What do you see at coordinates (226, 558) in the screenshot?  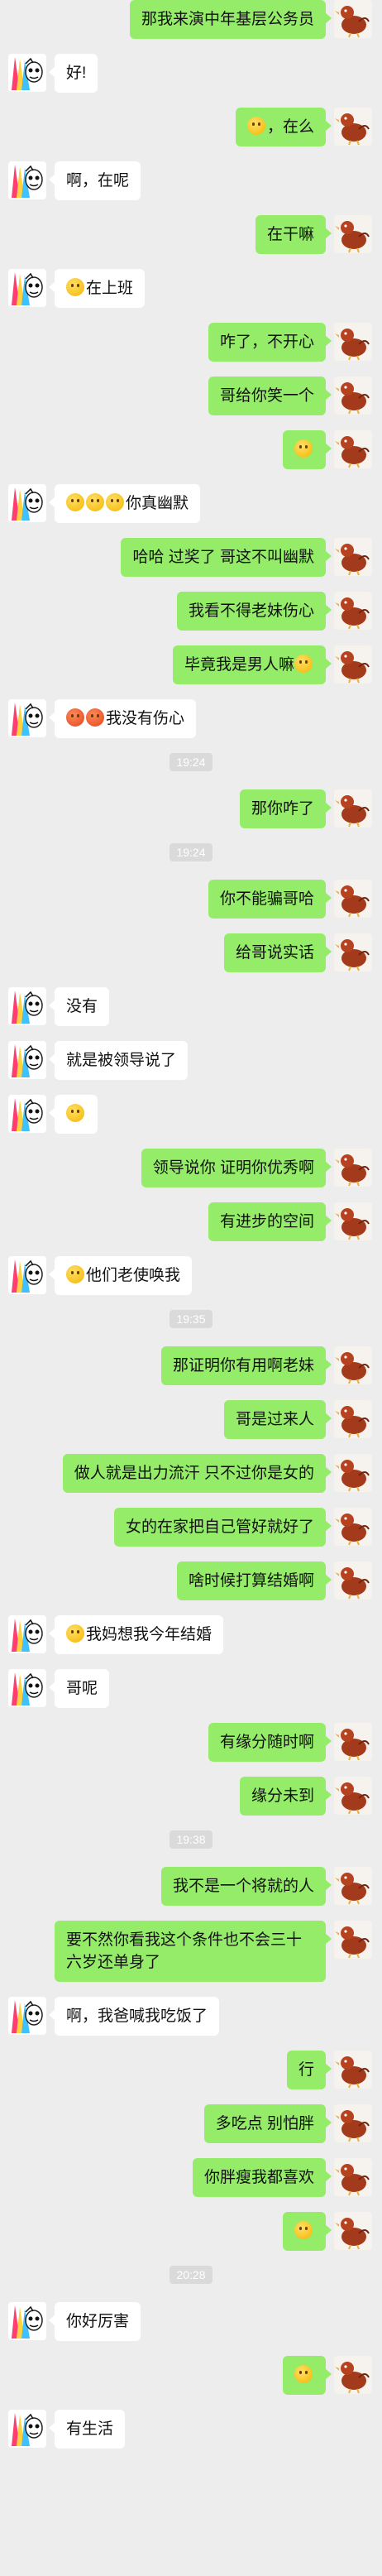 I see `sent-message-bubble: 哈哈 过奖了 哥这不叫幽默` at bounding box center [226, 558].